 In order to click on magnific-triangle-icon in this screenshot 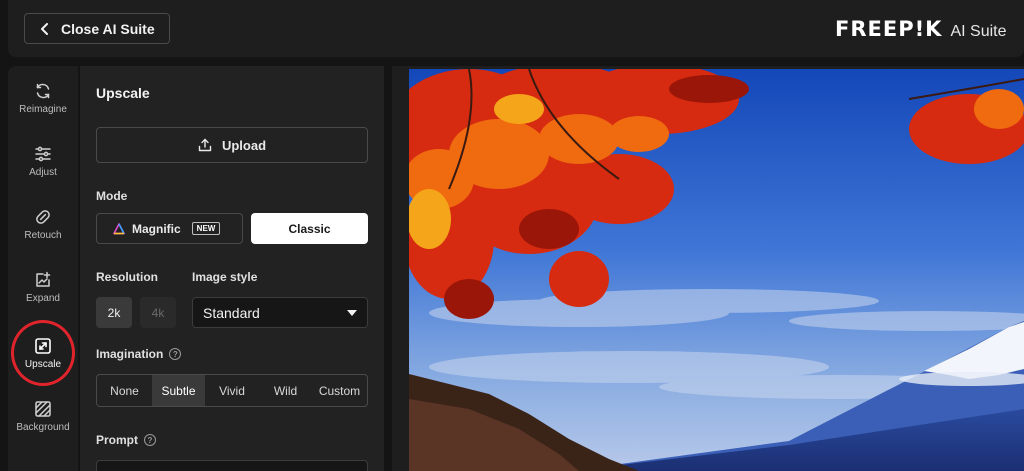, I will do `click(119, 228)`.